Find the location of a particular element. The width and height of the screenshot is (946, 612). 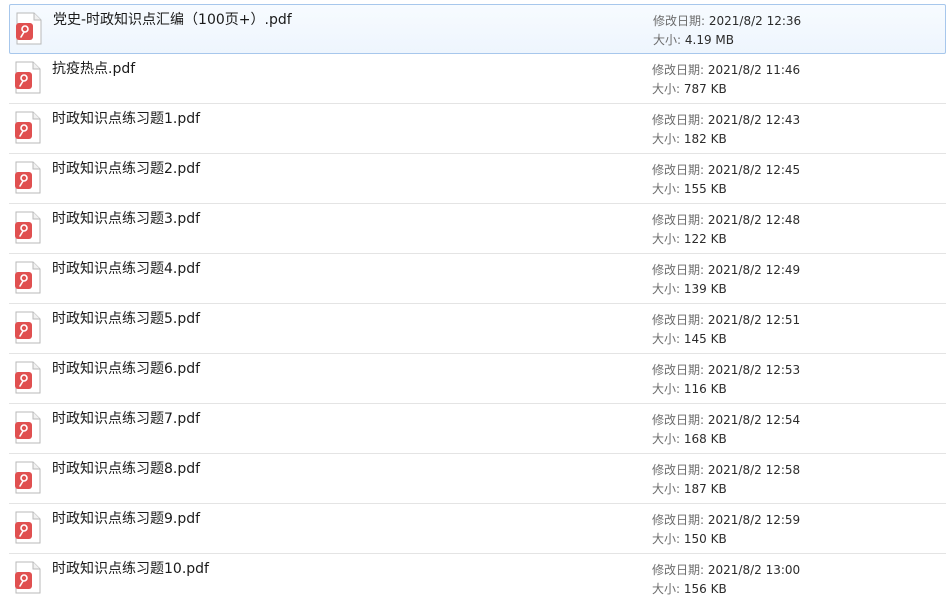

file-row: 抗疫热点.pdf 修改日期: 2021/8/2 11:46 大小: 787 KB is located at coordinates (477, 79).